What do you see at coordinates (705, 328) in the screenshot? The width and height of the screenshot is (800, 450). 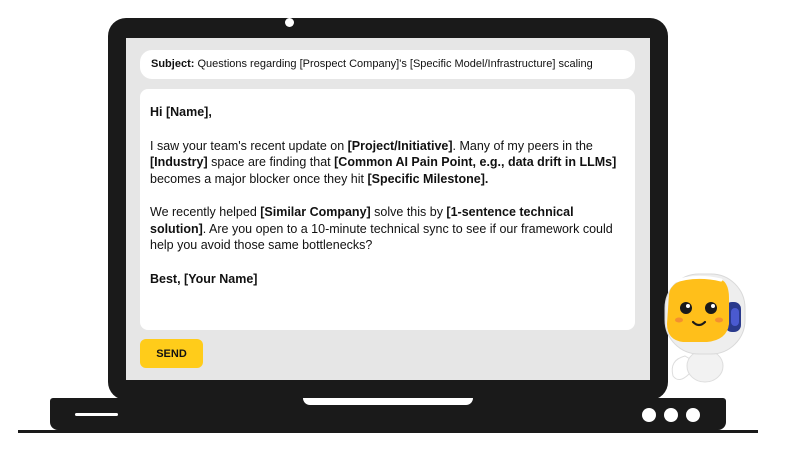 I see `robot-mascot-icon` at bounding box center [705, 328].